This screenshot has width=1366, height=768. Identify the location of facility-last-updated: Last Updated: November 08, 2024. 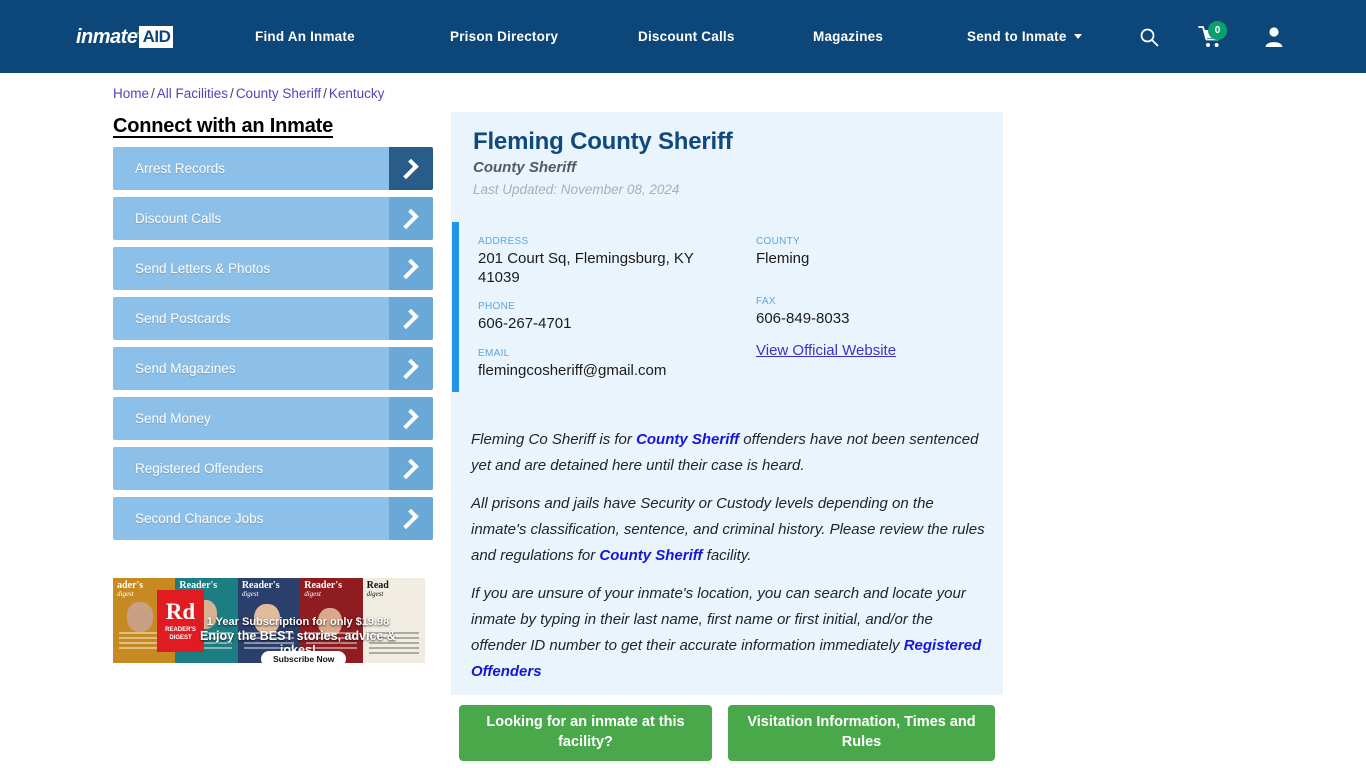
(576, 189).